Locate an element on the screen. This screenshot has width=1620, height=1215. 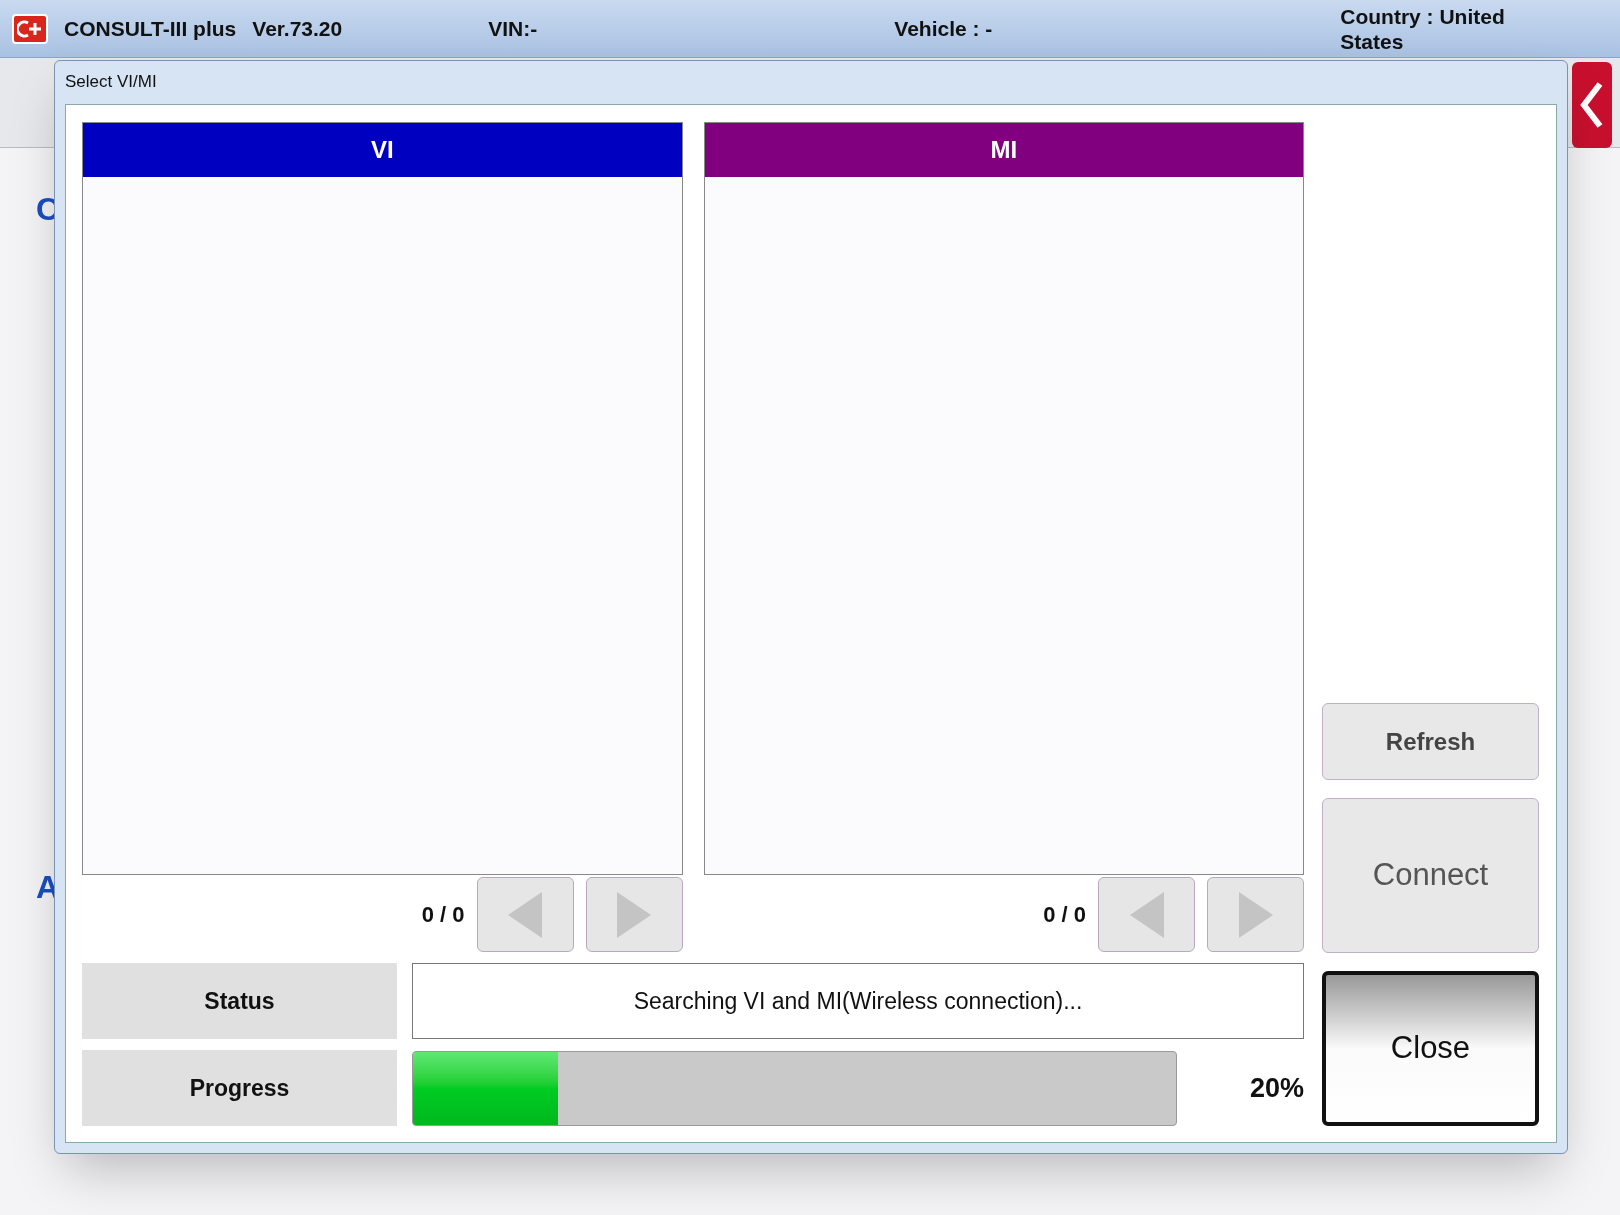
dialog-title: Select VI/MI is located at coordinates (111, 82).